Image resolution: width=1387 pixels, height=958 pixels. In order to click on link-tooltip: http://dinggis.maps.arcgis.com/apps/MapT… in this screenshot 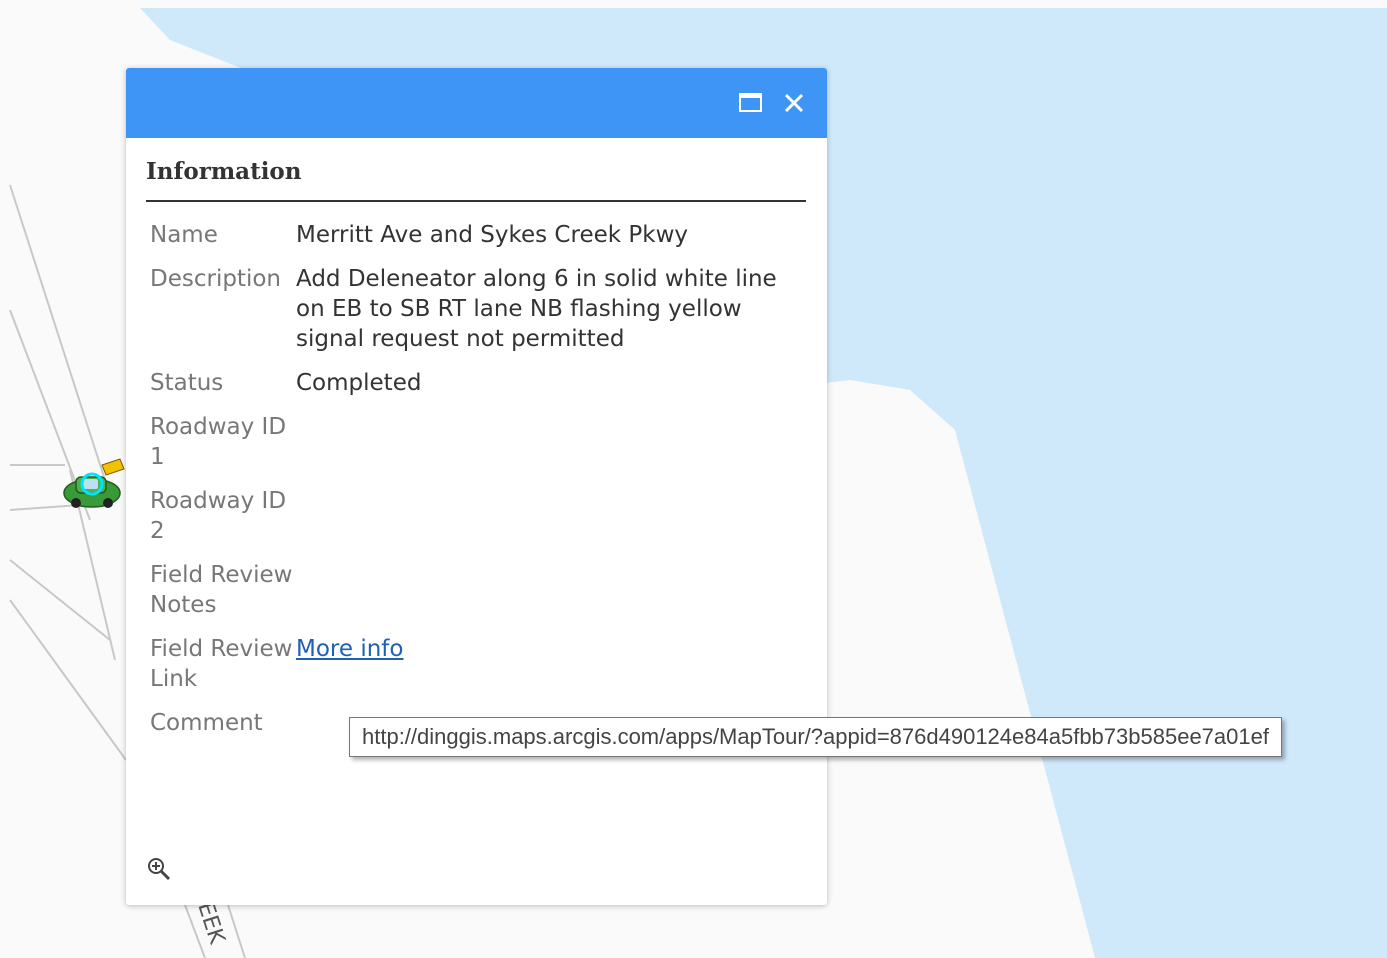, I will do `click(815, 737)`.